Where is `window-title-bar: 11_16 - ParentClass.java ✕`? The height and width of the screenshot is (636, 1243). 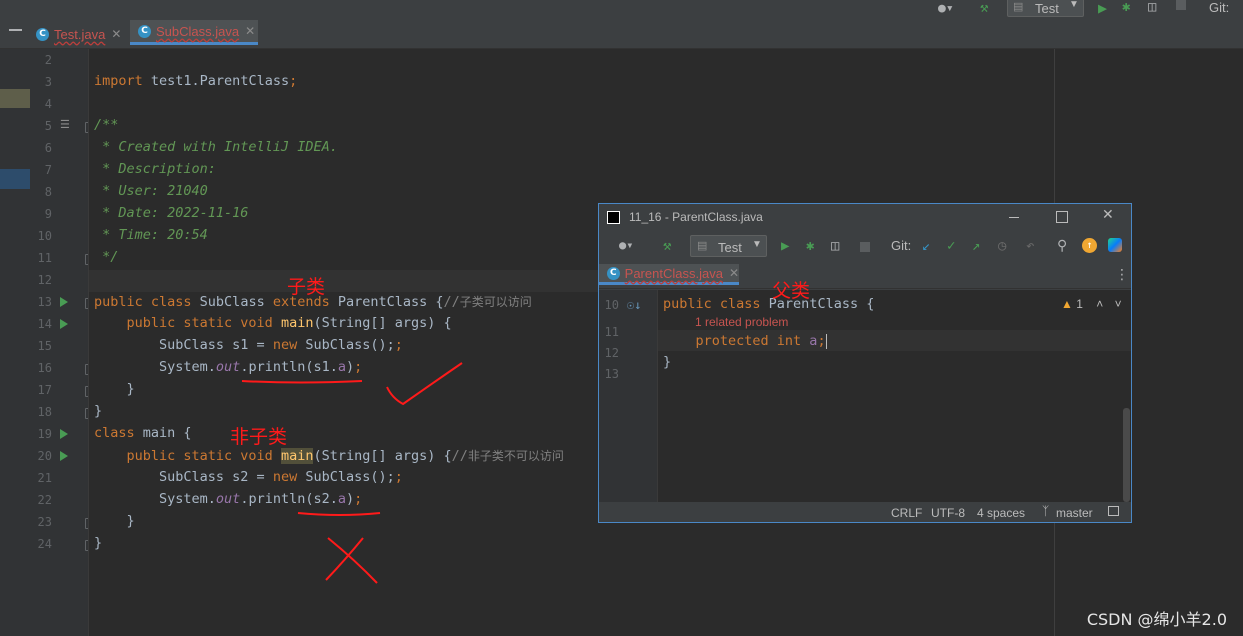
window-title-bar: 11_16 - ParentClass.java ✕ is located at coordinates (865, 217).